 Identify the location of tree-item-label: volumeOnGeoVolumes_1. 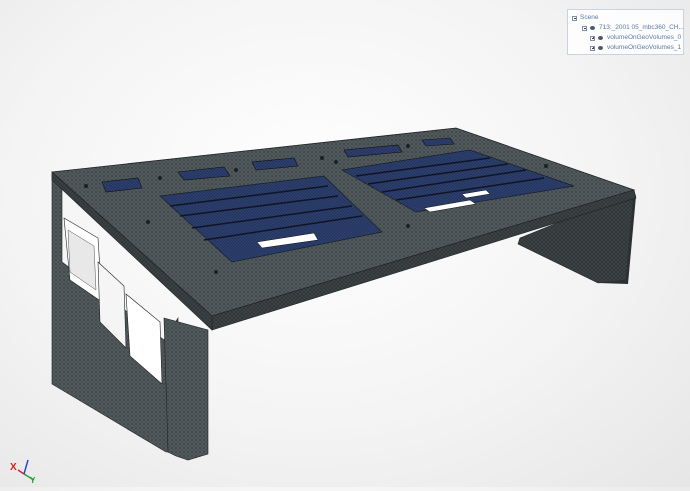
(644, 47).